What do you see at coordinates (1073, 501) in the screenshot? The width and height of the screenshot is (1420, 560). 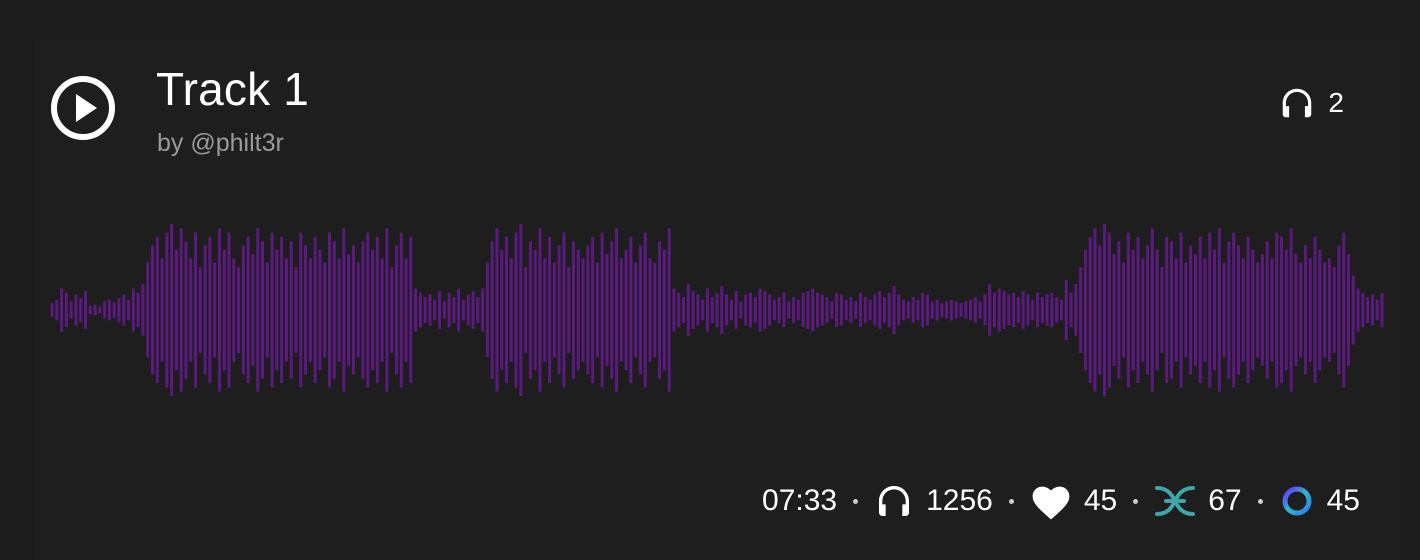 I see `like-count: 45` at bounding box center [1073, 501].